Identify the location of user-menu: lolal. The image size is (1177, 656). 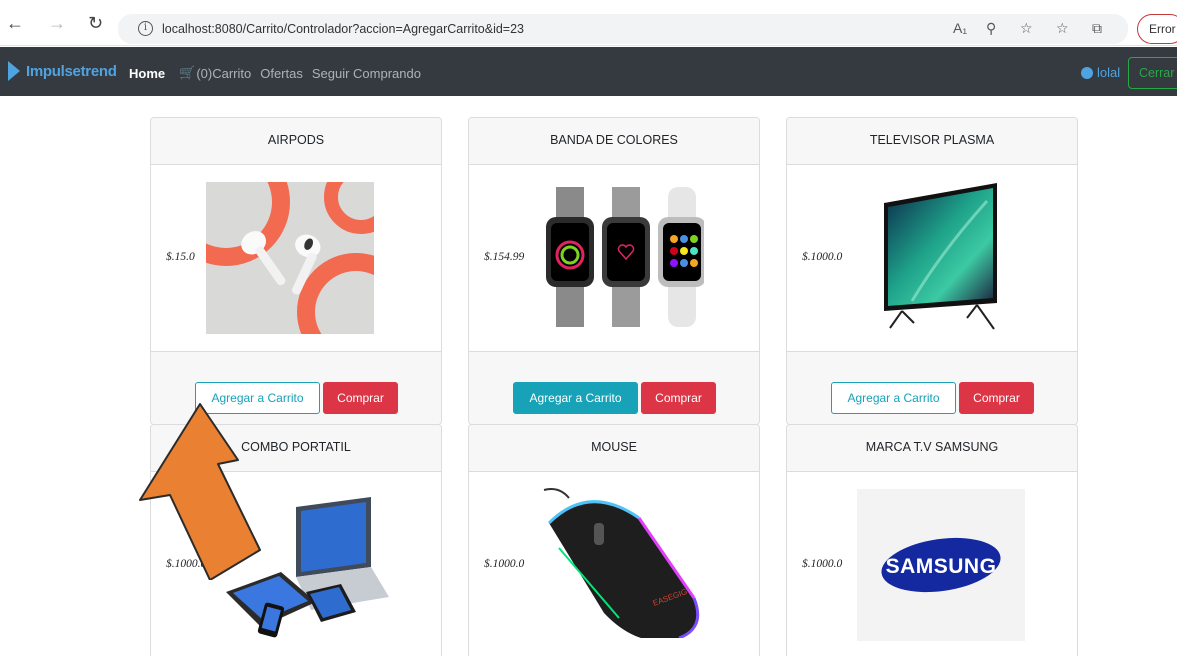
(1100, 72).